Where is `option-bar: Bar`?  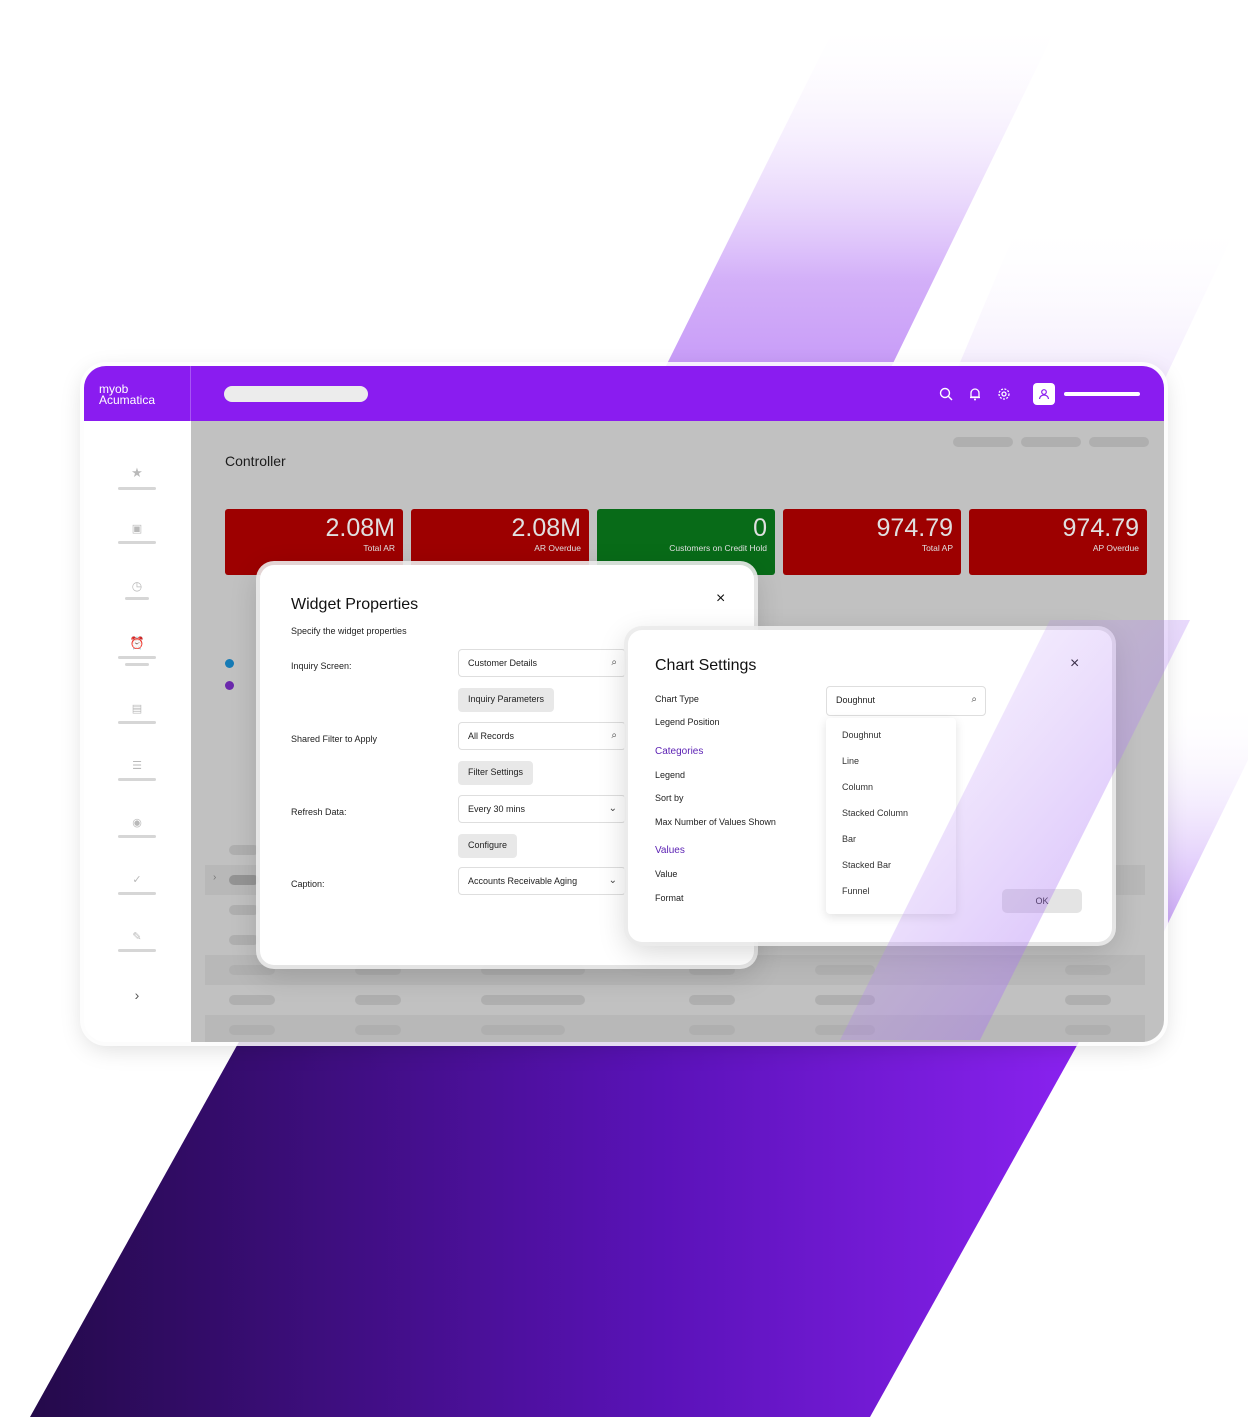 option-bar: Bar is located at coordinates (849, 839).